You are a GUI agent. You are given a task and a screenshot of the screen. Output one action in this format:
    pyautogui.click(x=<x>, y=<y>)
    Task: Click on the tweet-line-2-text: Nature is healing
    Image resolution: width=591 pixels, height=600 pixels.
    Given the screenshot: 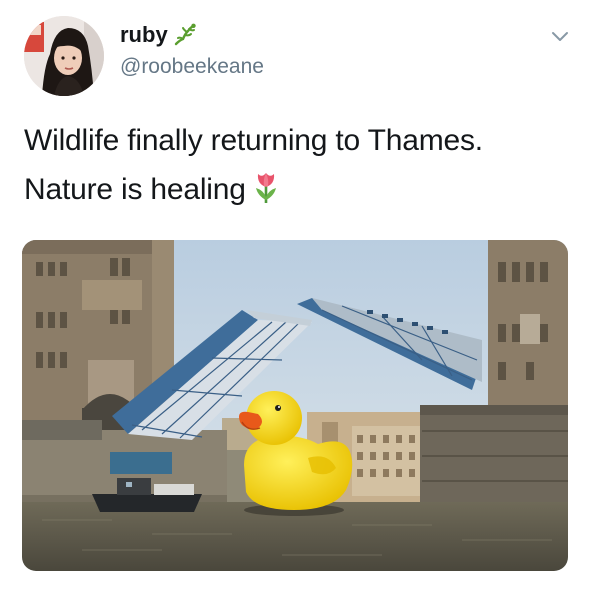 What is the action you would take?
    pyautogui.click(x=135, y=189)
    